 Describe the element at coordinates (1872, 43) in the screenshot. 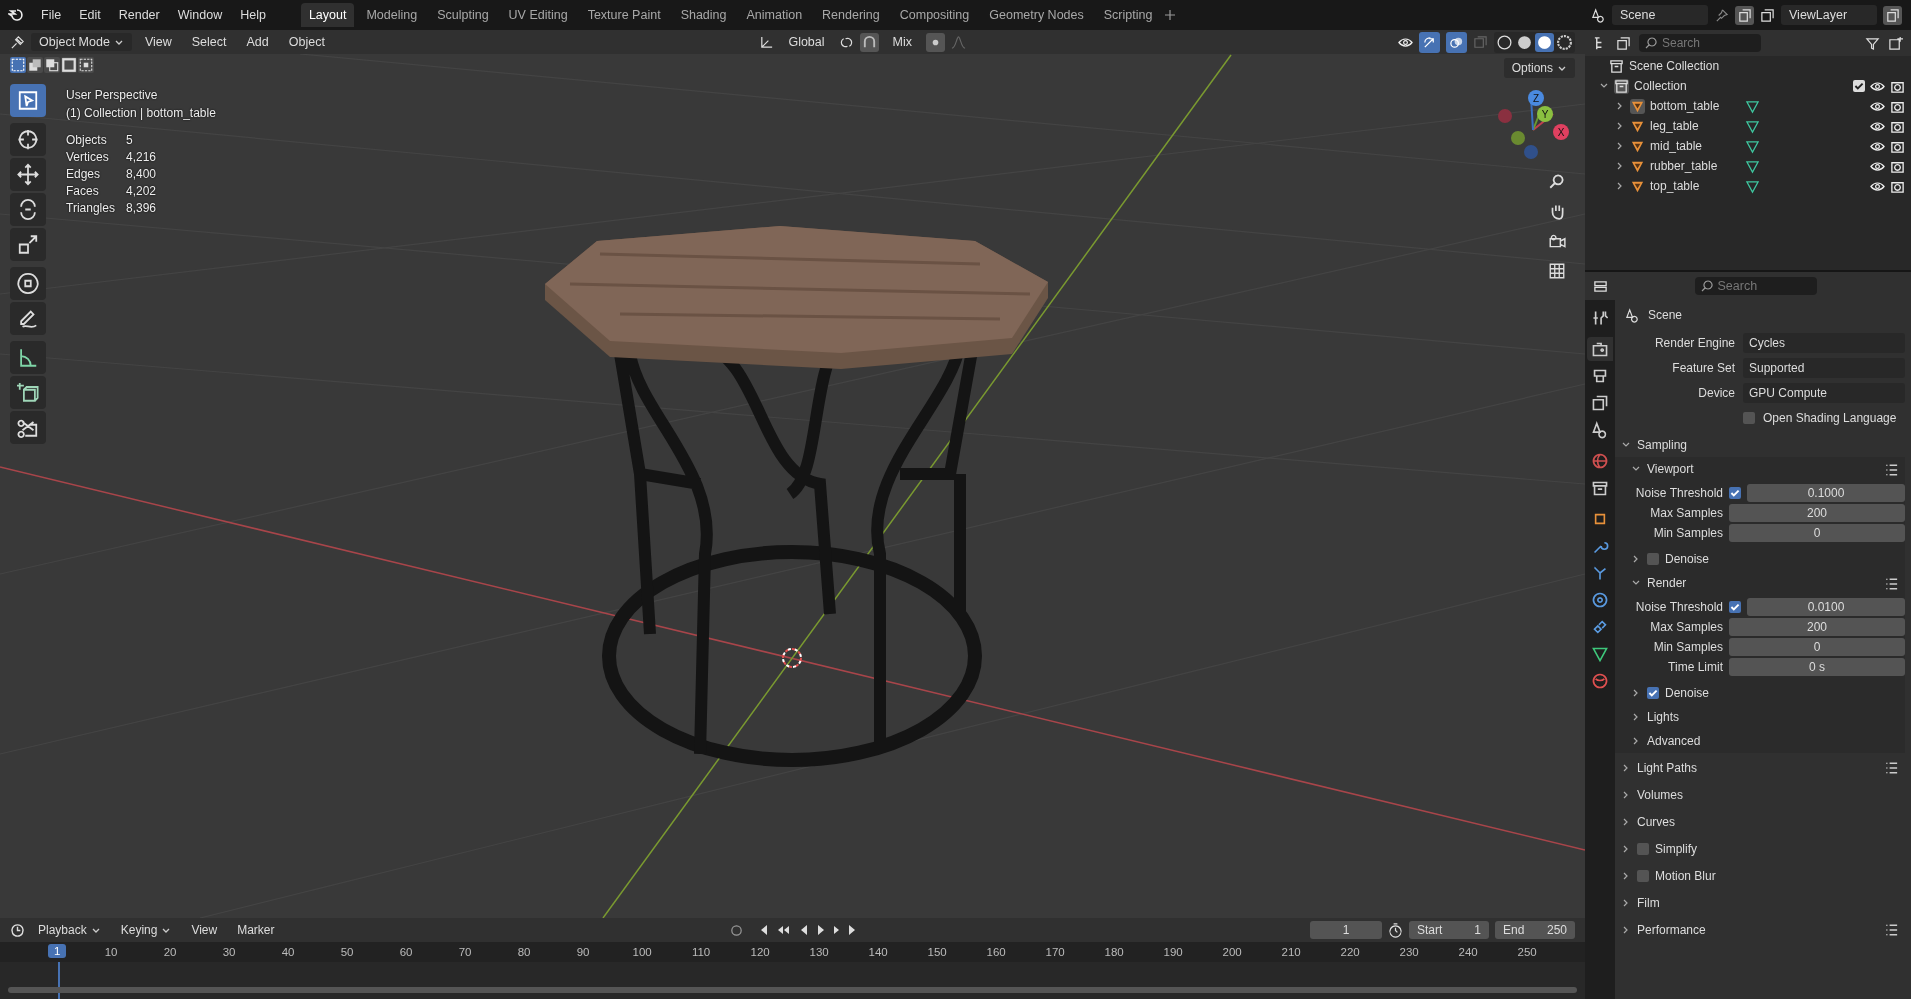

I see `filter-icon` at that location.